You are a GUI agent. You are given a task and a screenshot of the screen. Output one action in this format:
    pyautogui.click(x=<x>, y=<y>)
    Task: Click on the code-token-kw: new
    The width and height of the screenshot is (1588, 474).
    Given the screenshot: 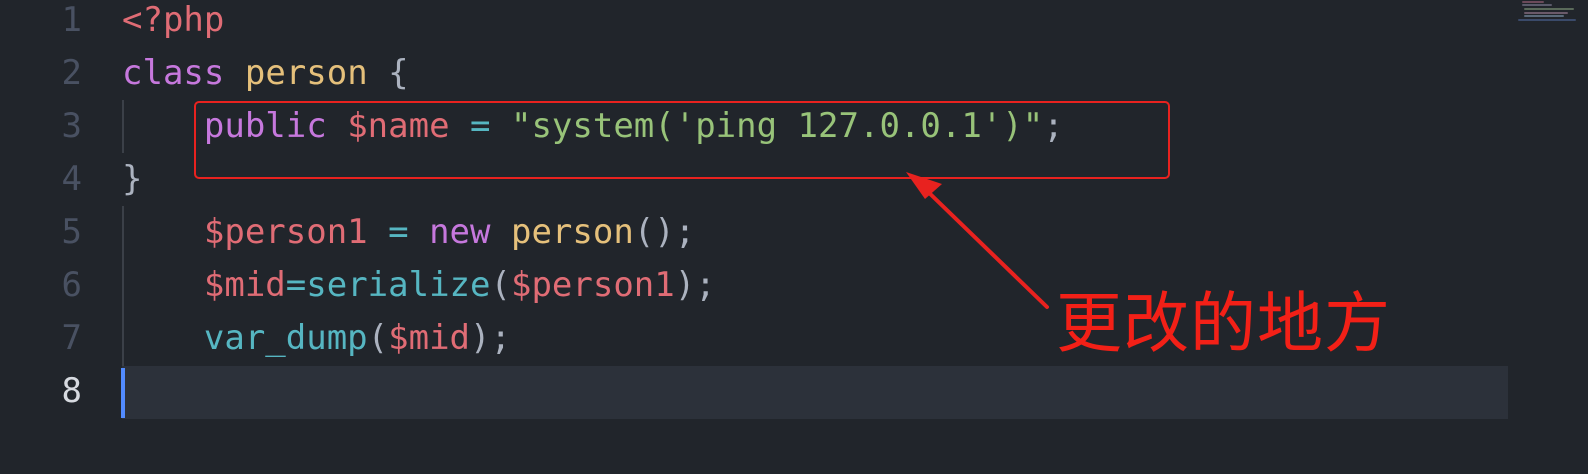 What is the action you would take?
    pyautogui.click(x=460, y=232)
    